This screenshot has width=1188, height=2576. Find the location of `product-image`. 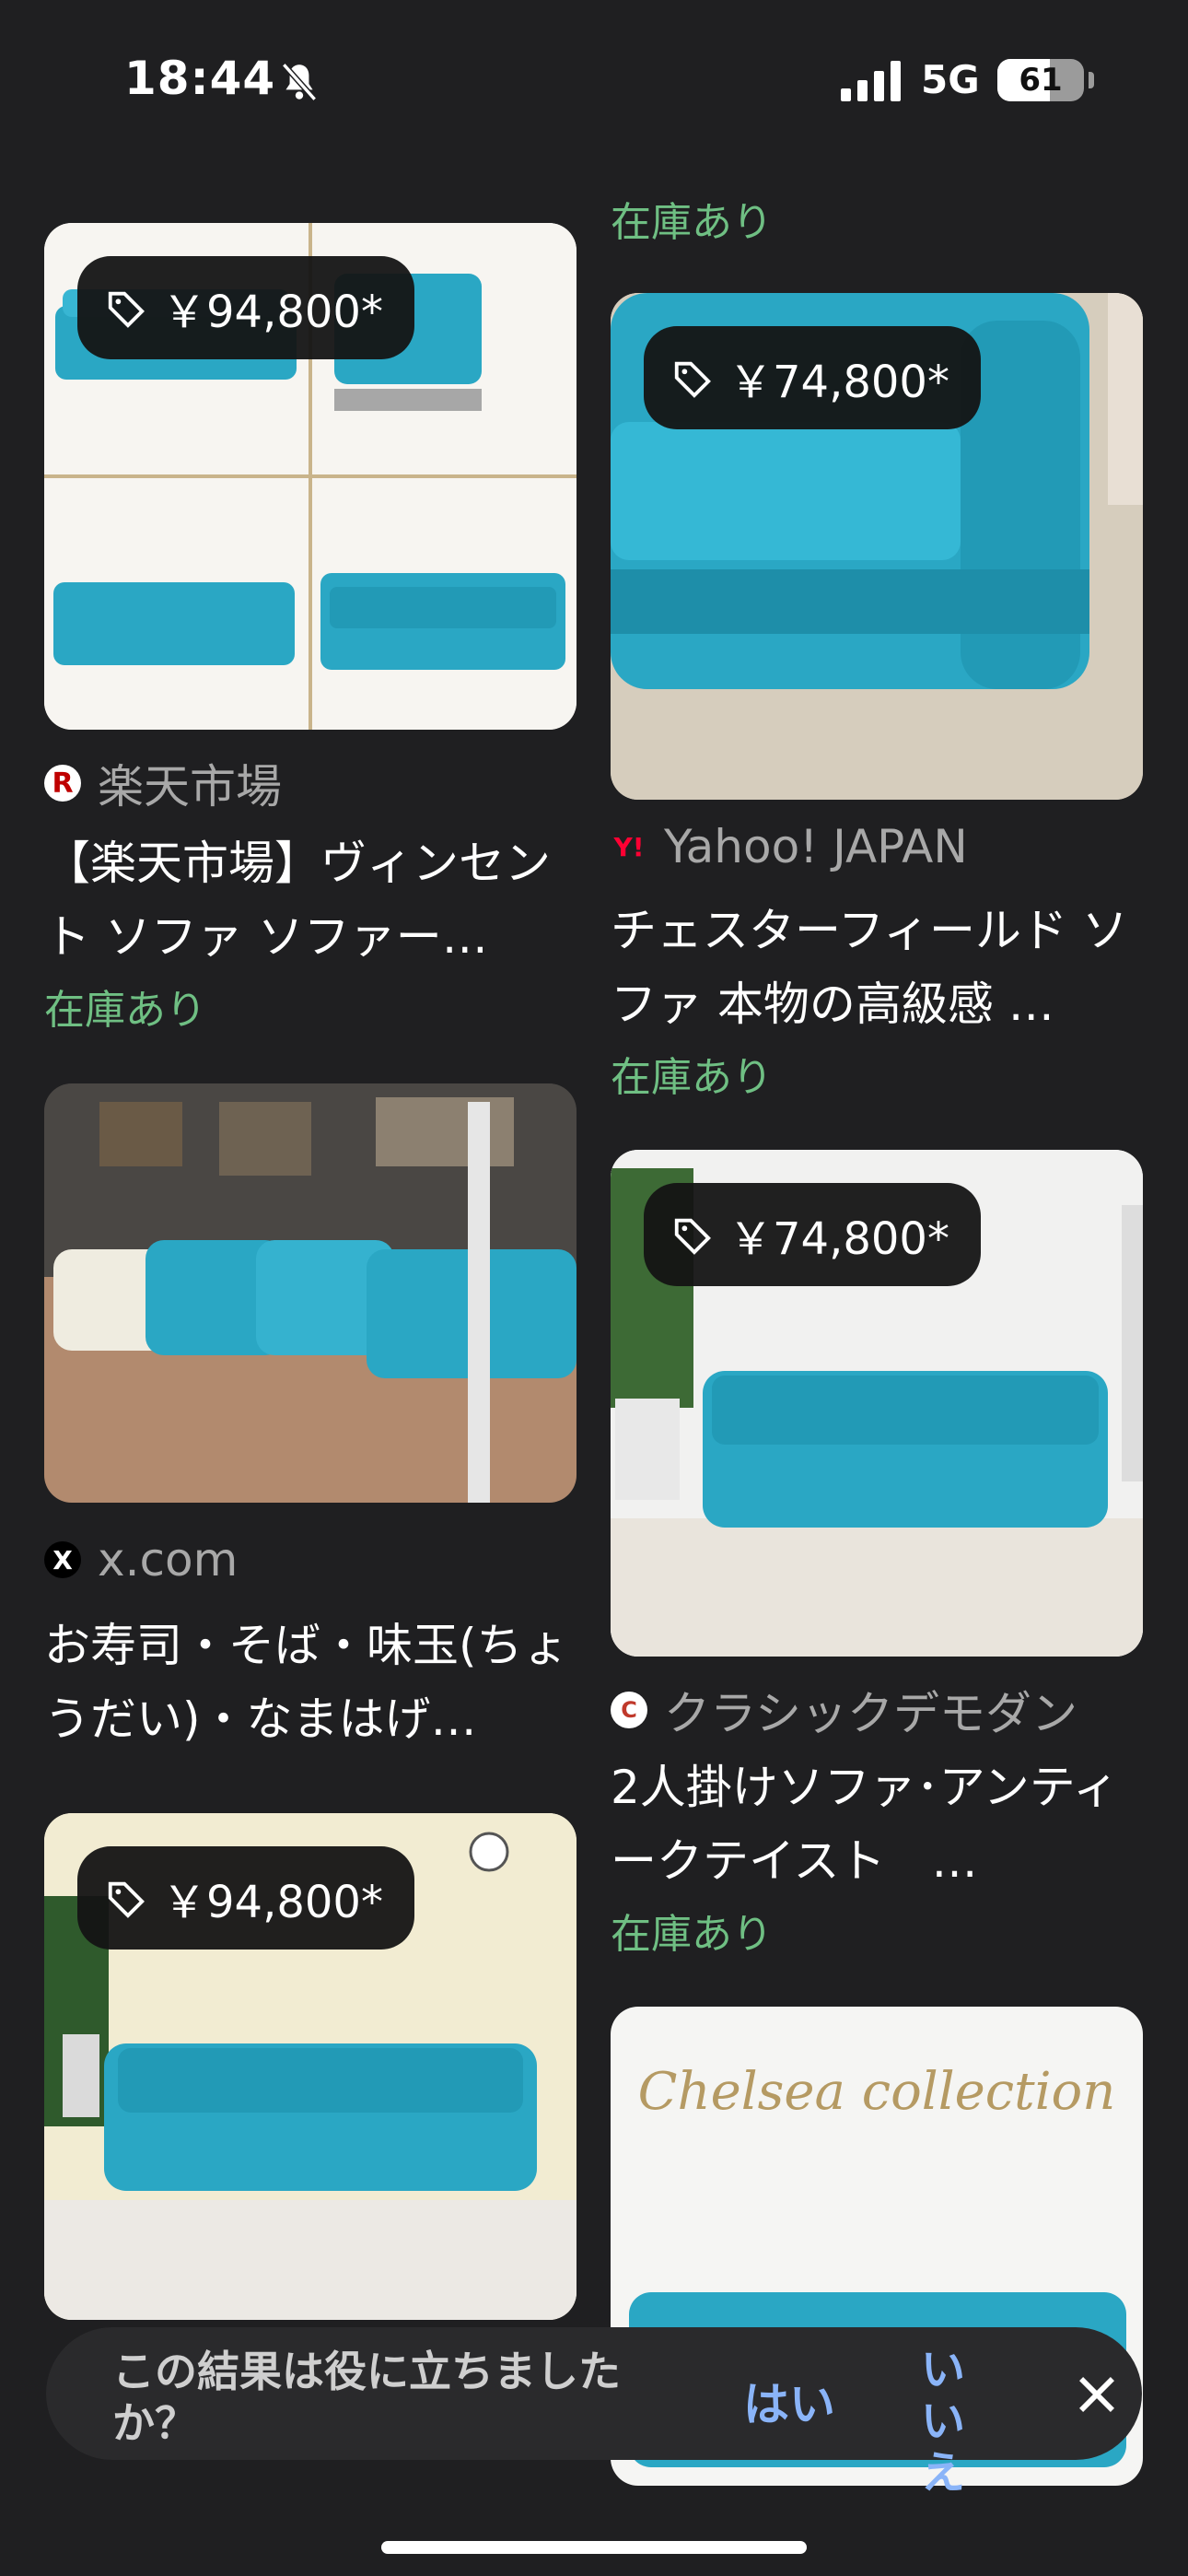

product-image is located at coordinates (311, 1293).